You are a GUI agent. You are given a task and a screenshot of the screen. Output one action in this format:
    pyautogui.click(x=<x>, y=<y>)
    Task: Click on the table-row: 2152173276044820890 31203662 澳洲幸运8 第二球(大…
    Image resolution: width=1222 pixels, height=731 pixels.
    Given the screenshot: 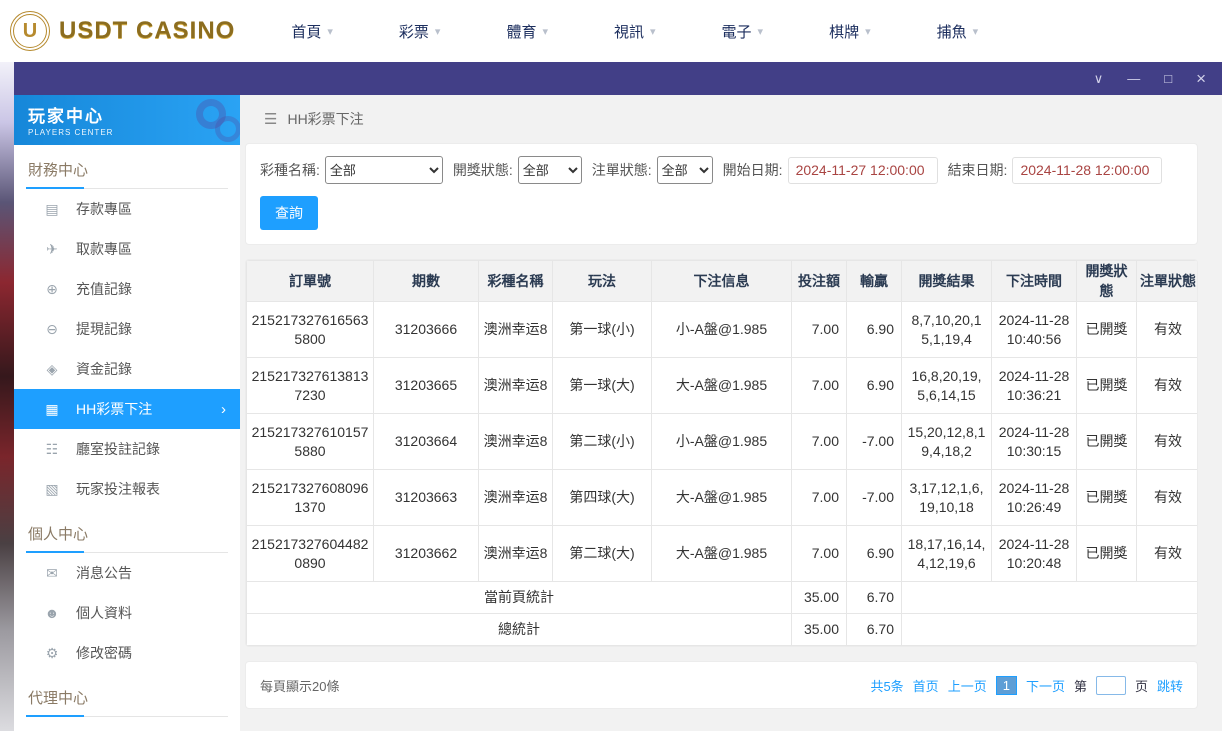 What is the action you would take?
    pyautogui.click(x=721, y=553)
    